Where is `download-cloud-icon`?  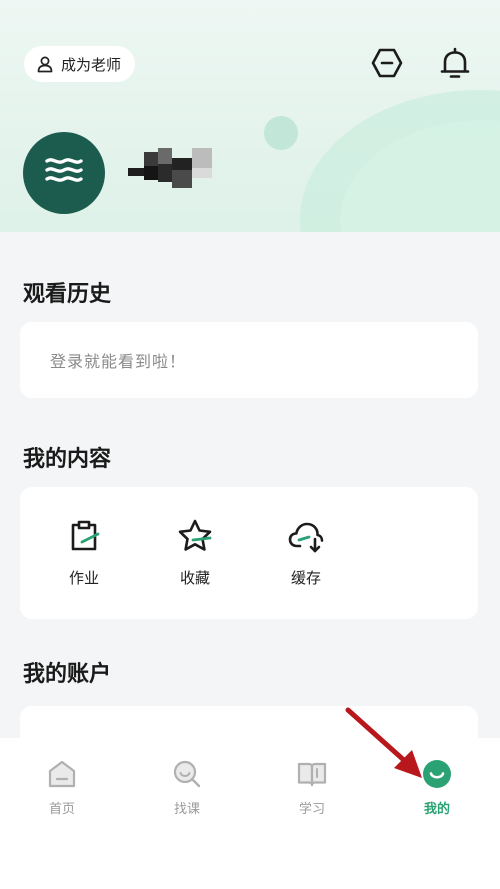
download-cloud-icon is located at coordinates (306, 537).